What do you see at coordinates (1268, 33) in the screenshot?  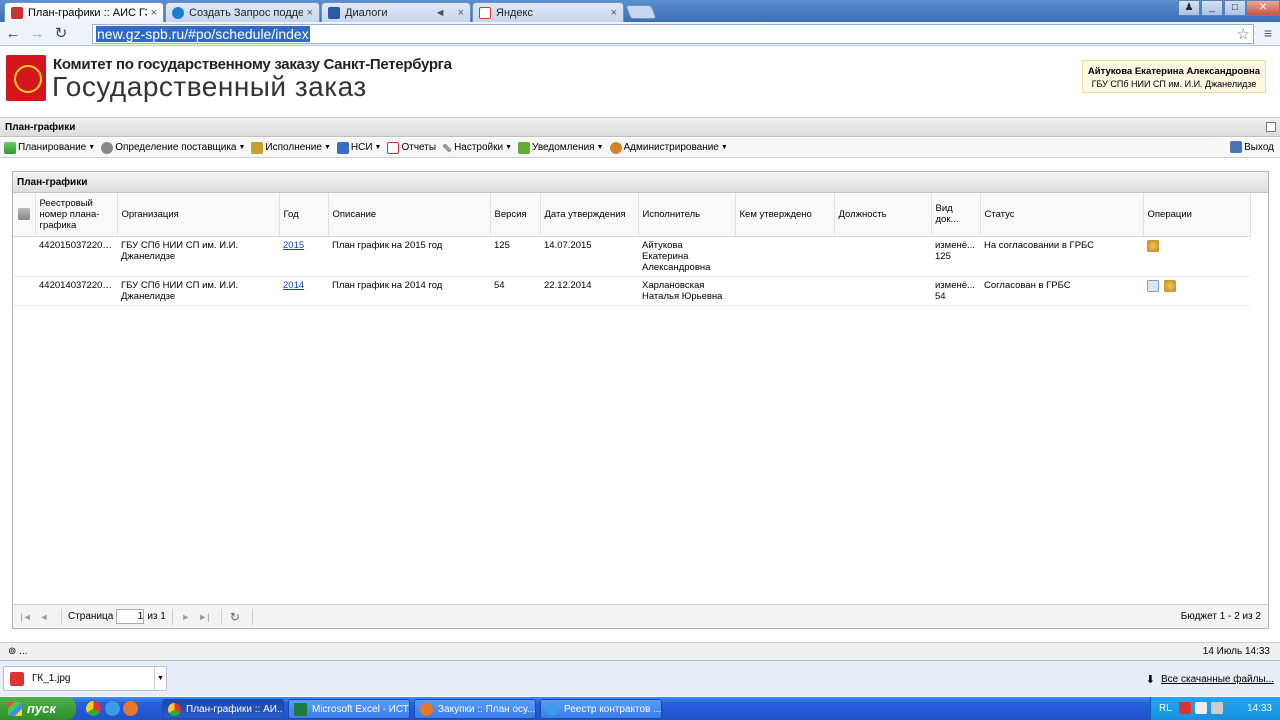 I see `wrench-icon: ≡` at bounding box center [1268, 33].